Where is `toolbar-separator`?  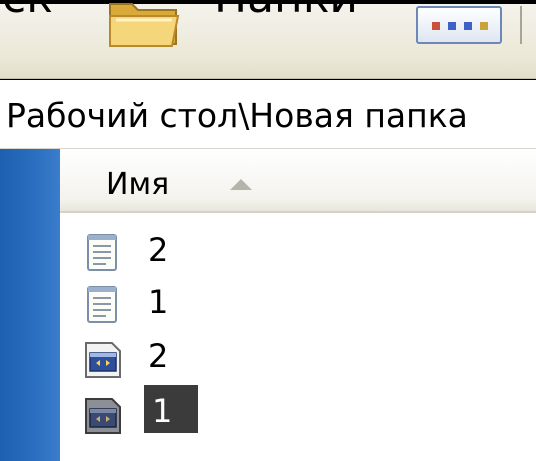 toolbar-separator is located at coordinates (521, 25).